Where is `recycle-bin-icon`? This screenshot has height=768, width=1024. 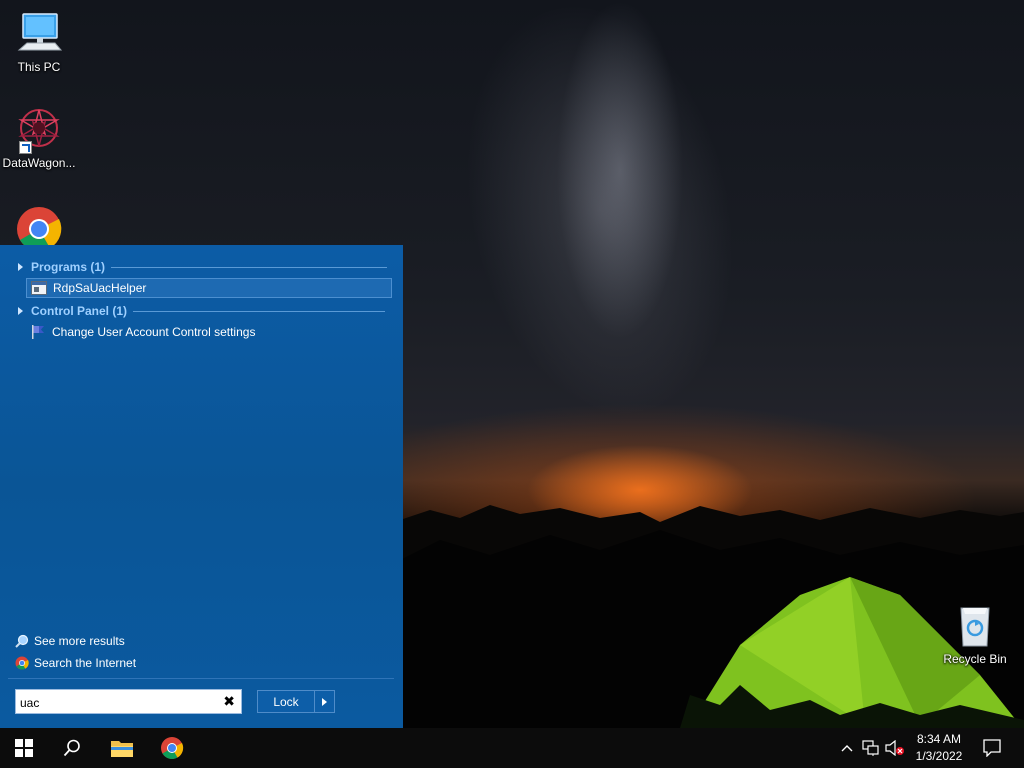
recycle-bin-icon is located at coordinates (975, 626).